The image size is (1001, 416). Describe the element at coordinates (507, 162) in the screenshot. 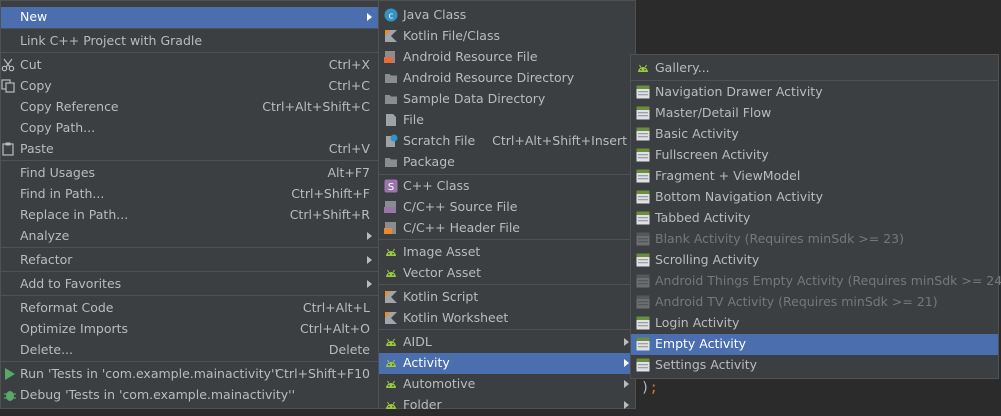

I see `new-package: Package` at that location.